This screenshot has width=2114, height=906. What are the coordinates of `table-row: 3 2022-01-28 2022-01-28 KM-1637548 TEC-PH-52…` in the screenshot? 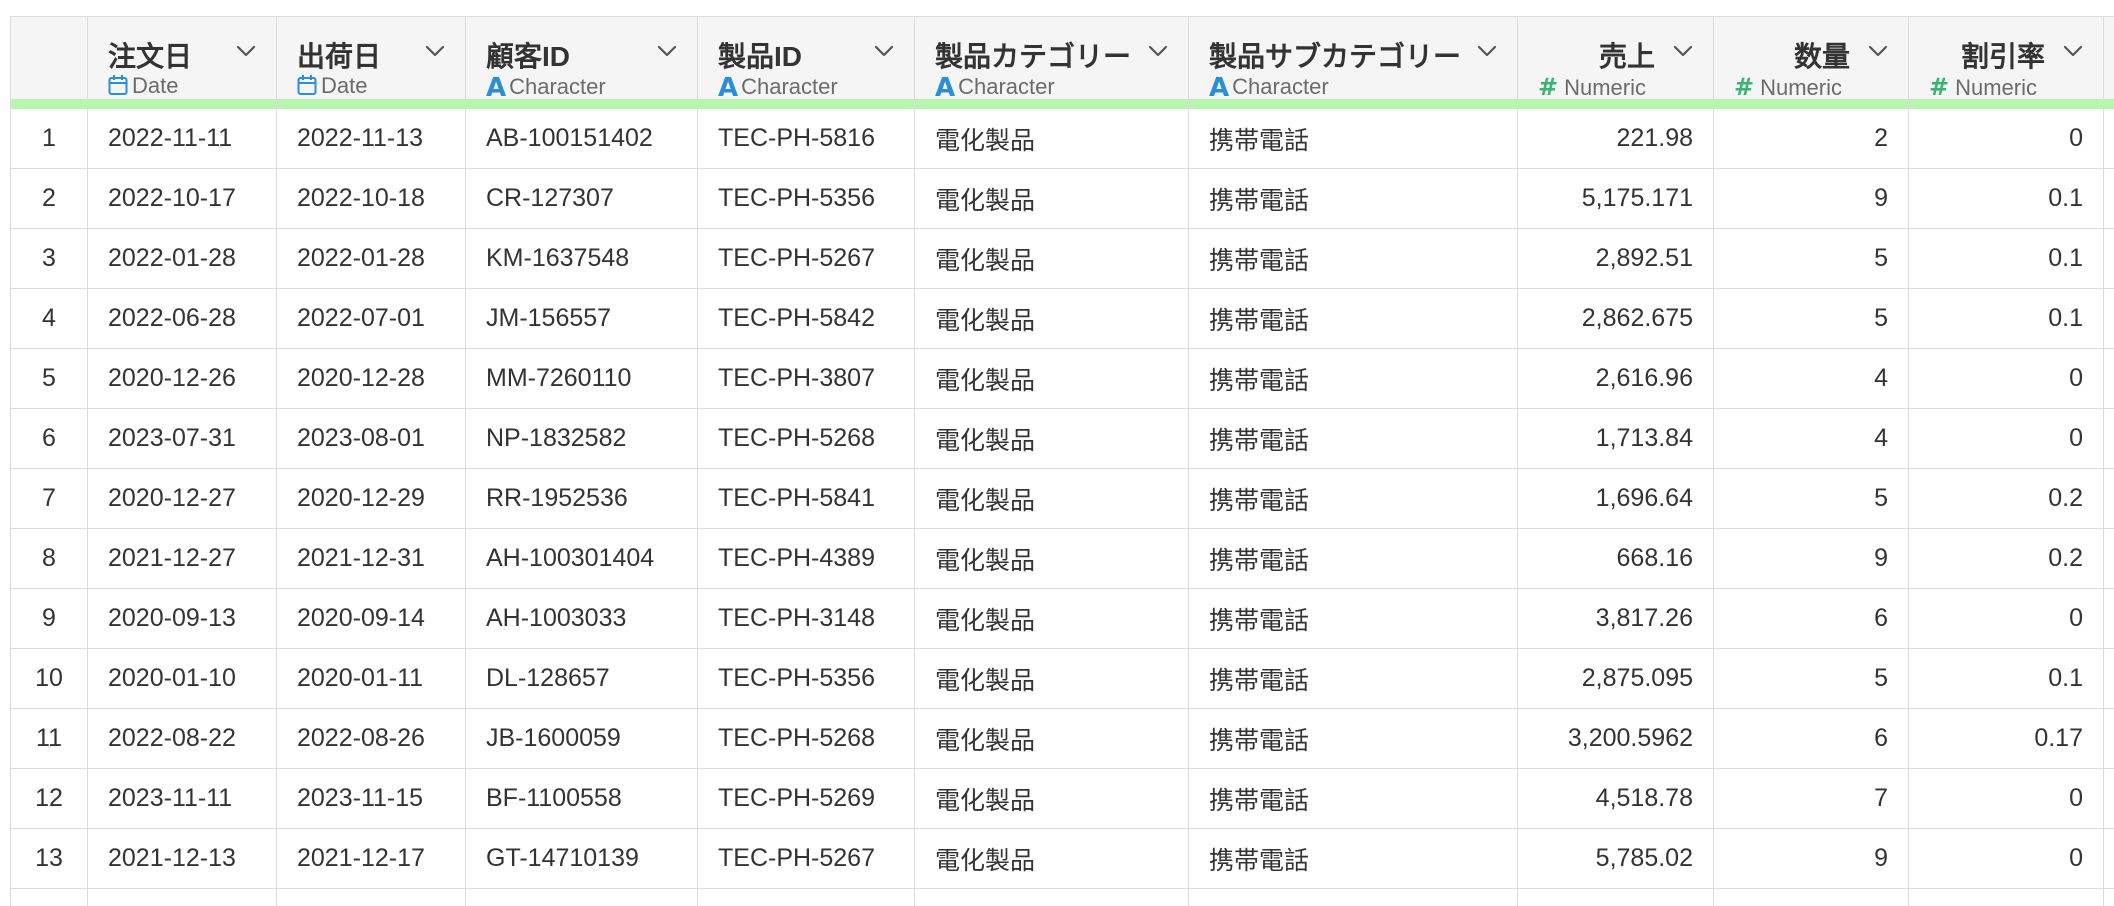 It's located at (1062, 258).